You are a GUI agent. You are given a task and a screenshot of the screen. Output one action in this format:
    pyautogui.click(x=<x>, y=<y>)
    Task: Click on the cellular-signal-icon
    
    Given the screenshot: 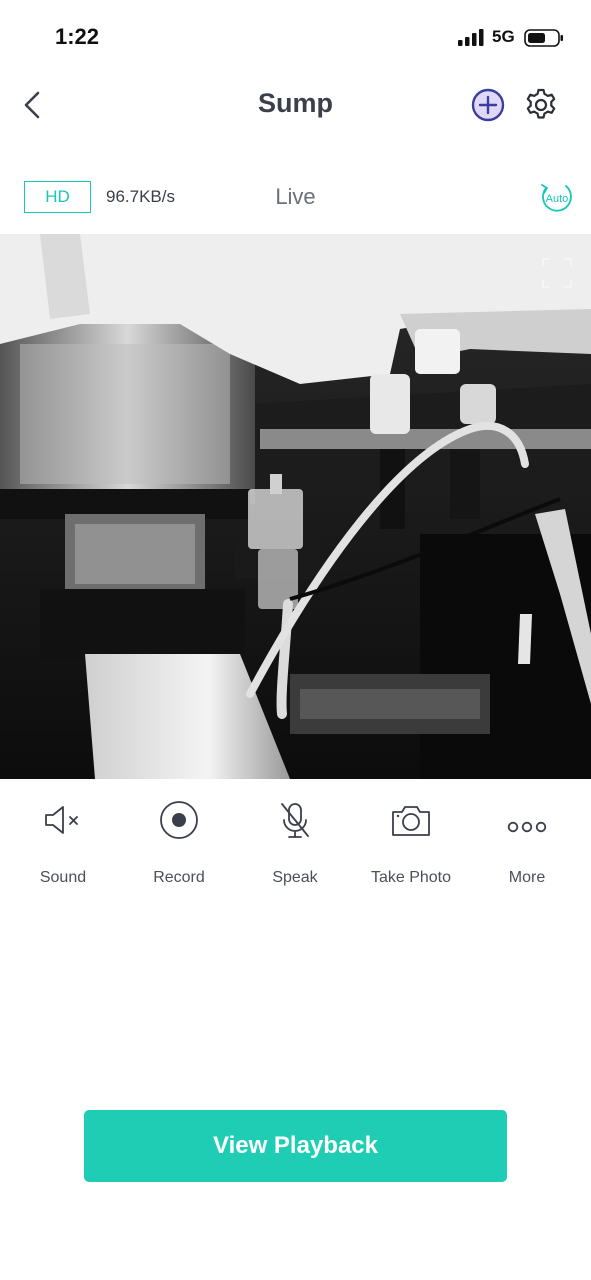 What is the action you would take?
    pyautogui.click(x=471, y=37)
    